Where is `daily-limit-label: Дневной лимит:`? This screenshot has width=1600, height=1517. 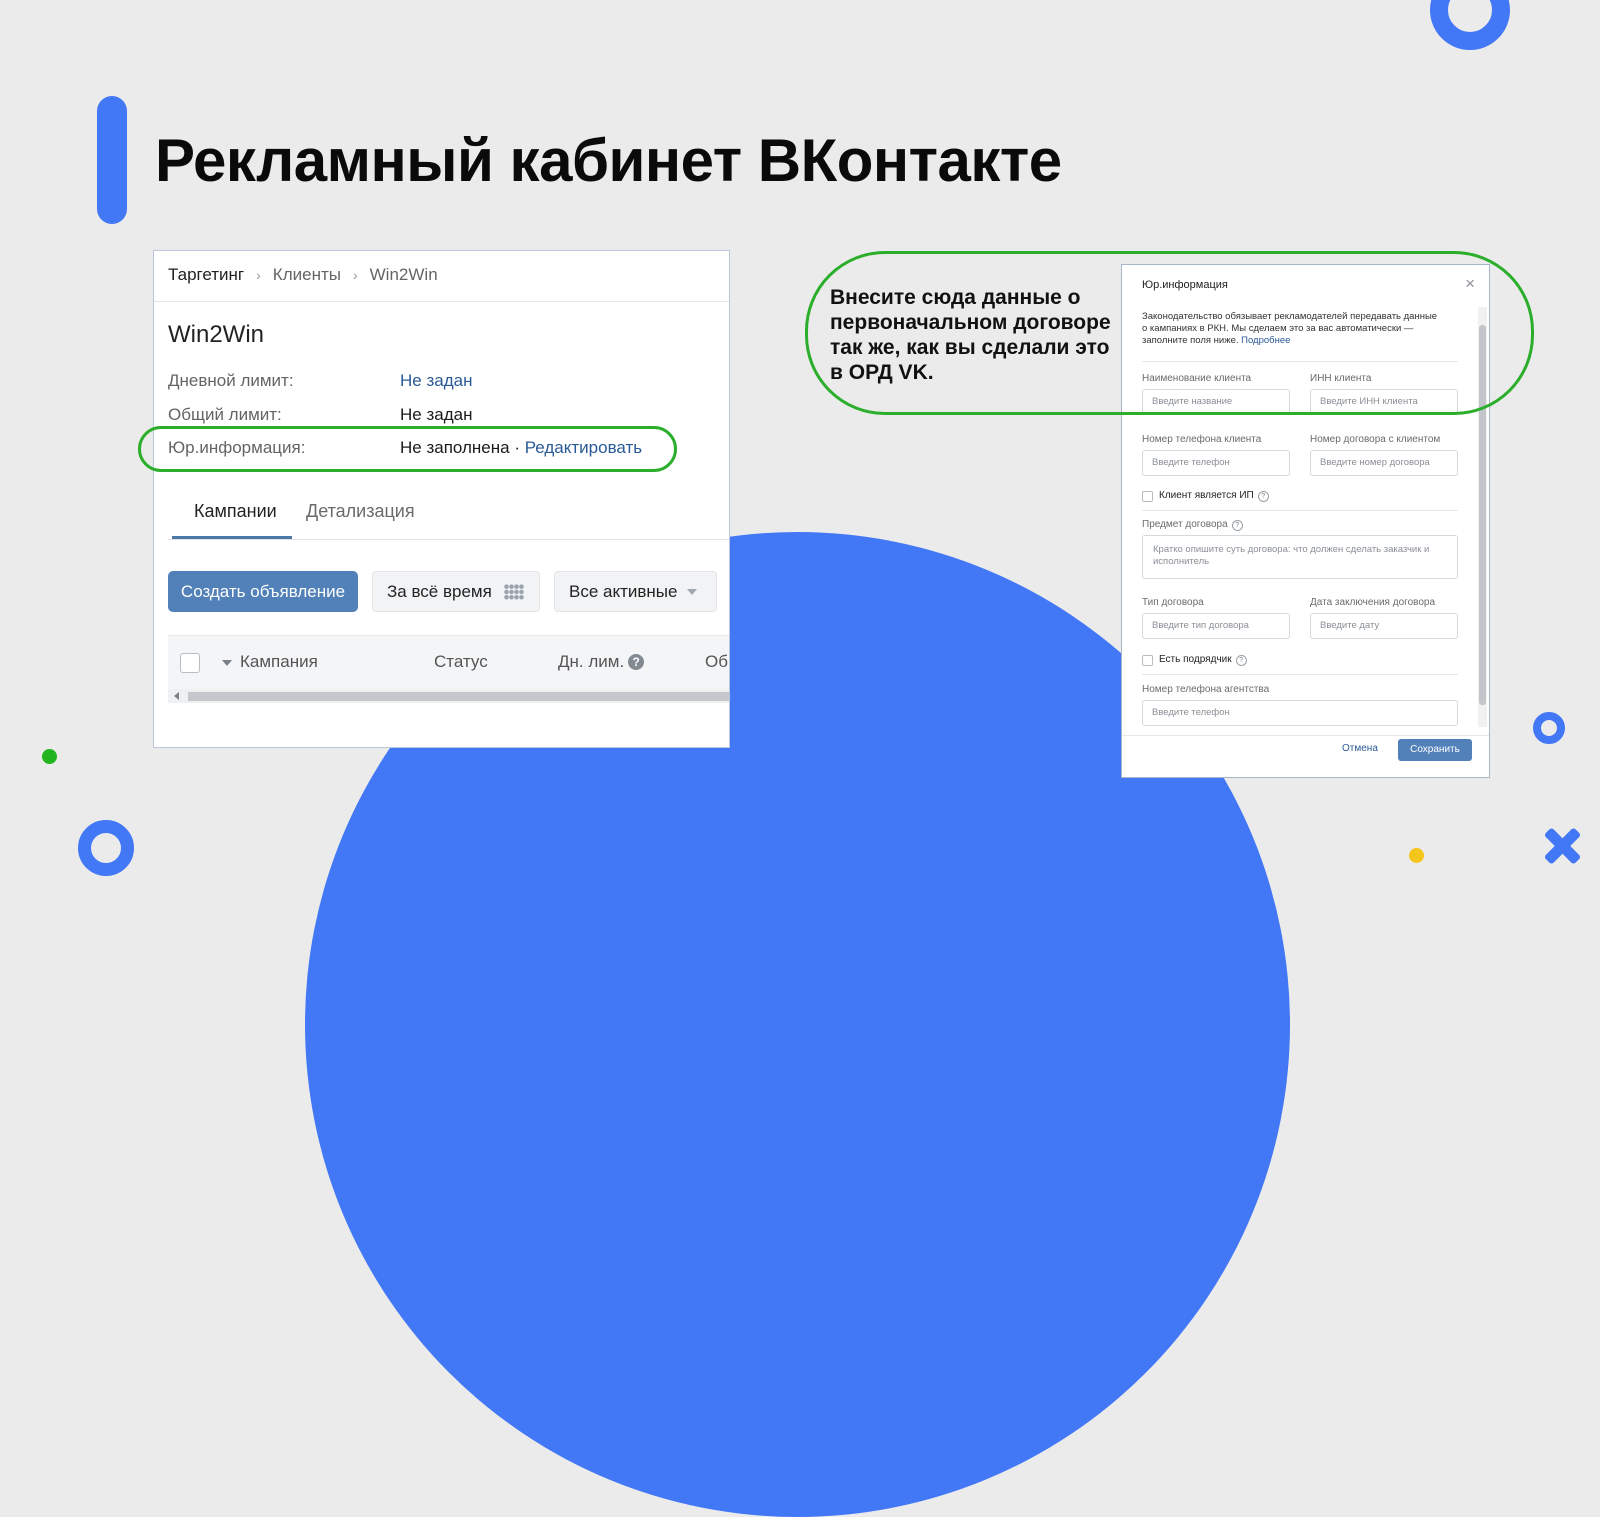 daily-limit-label: Дневной лимит: is located at coordinates (231, 380).